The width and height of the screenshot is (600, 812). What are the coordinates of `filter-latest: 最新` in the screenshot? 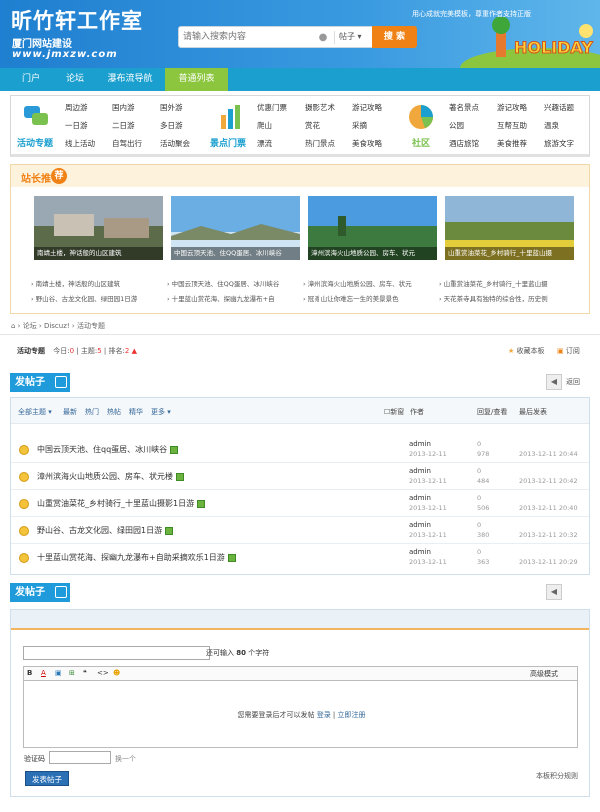 It's located at (70, 412).